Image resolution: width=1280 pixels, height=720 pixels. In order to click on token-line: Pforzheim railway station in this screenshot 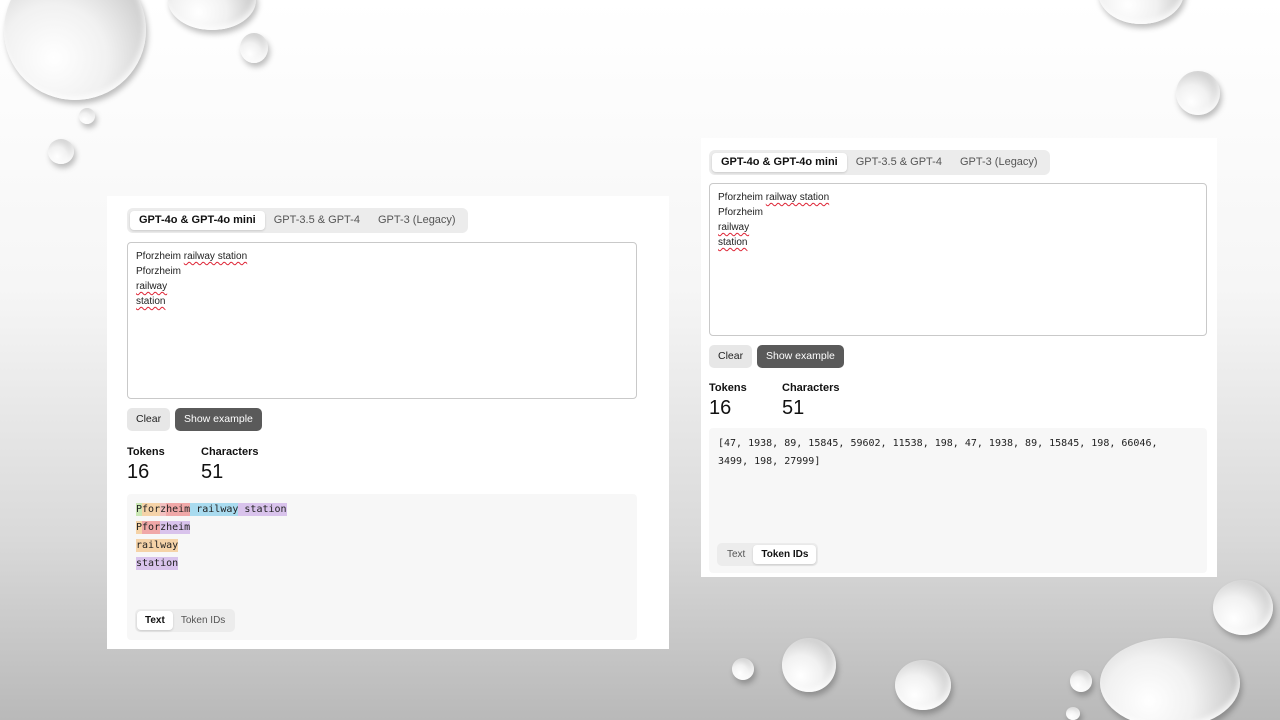, I will do `click(211, 510)`.